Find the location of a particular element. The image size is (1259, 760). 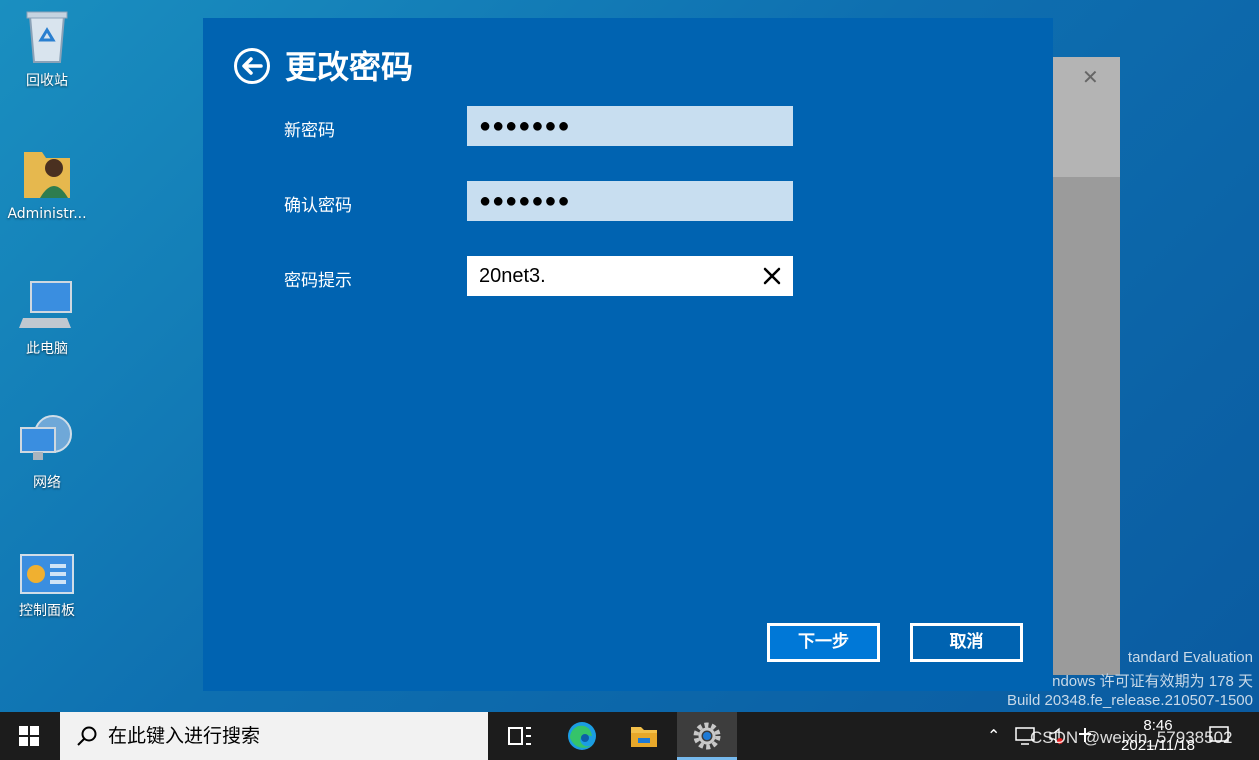

confirm-password-field: ●●●●●●● is located at coordinates (630, 201).